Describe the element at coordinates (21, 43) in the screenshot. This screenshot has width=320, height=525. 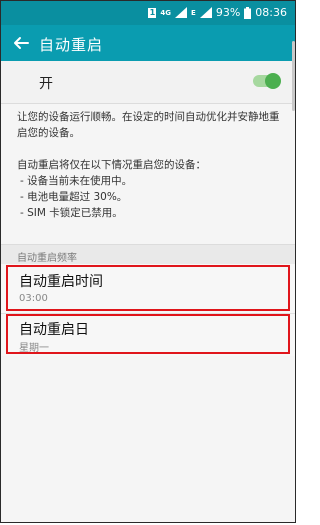
I see `back-arrow-icon` at that location.